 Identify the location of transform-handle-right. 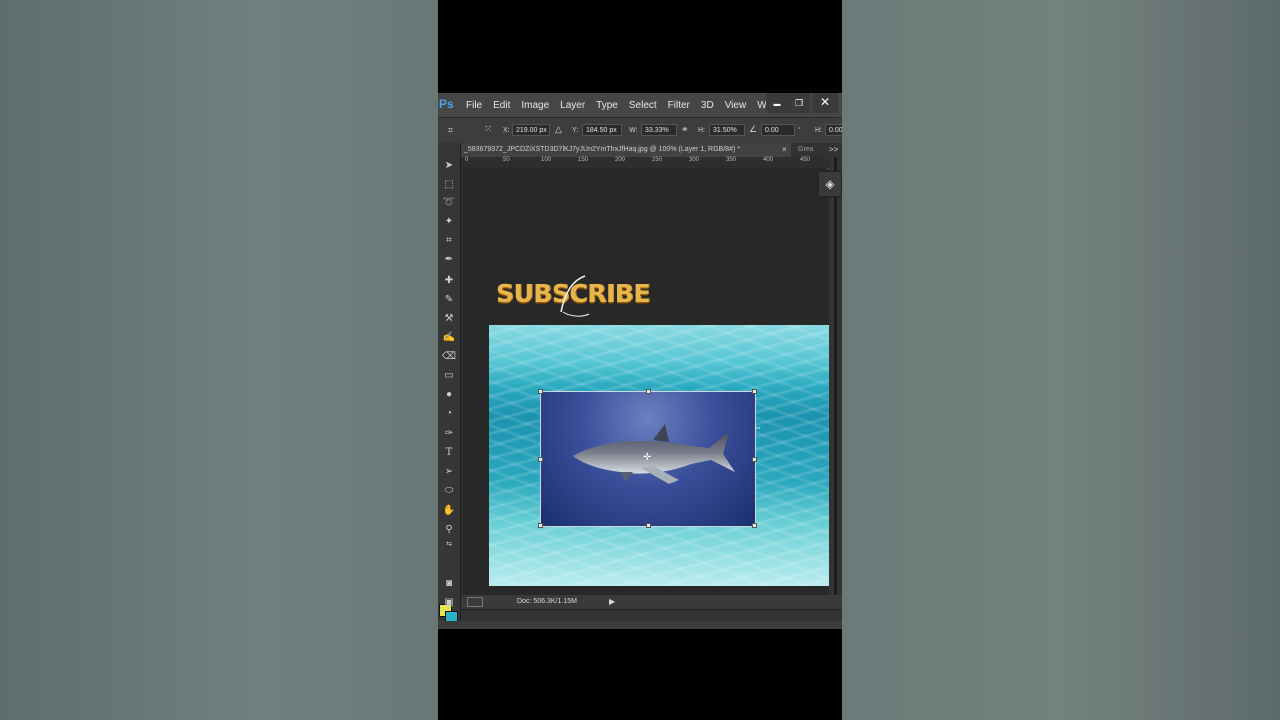
(754, 459).